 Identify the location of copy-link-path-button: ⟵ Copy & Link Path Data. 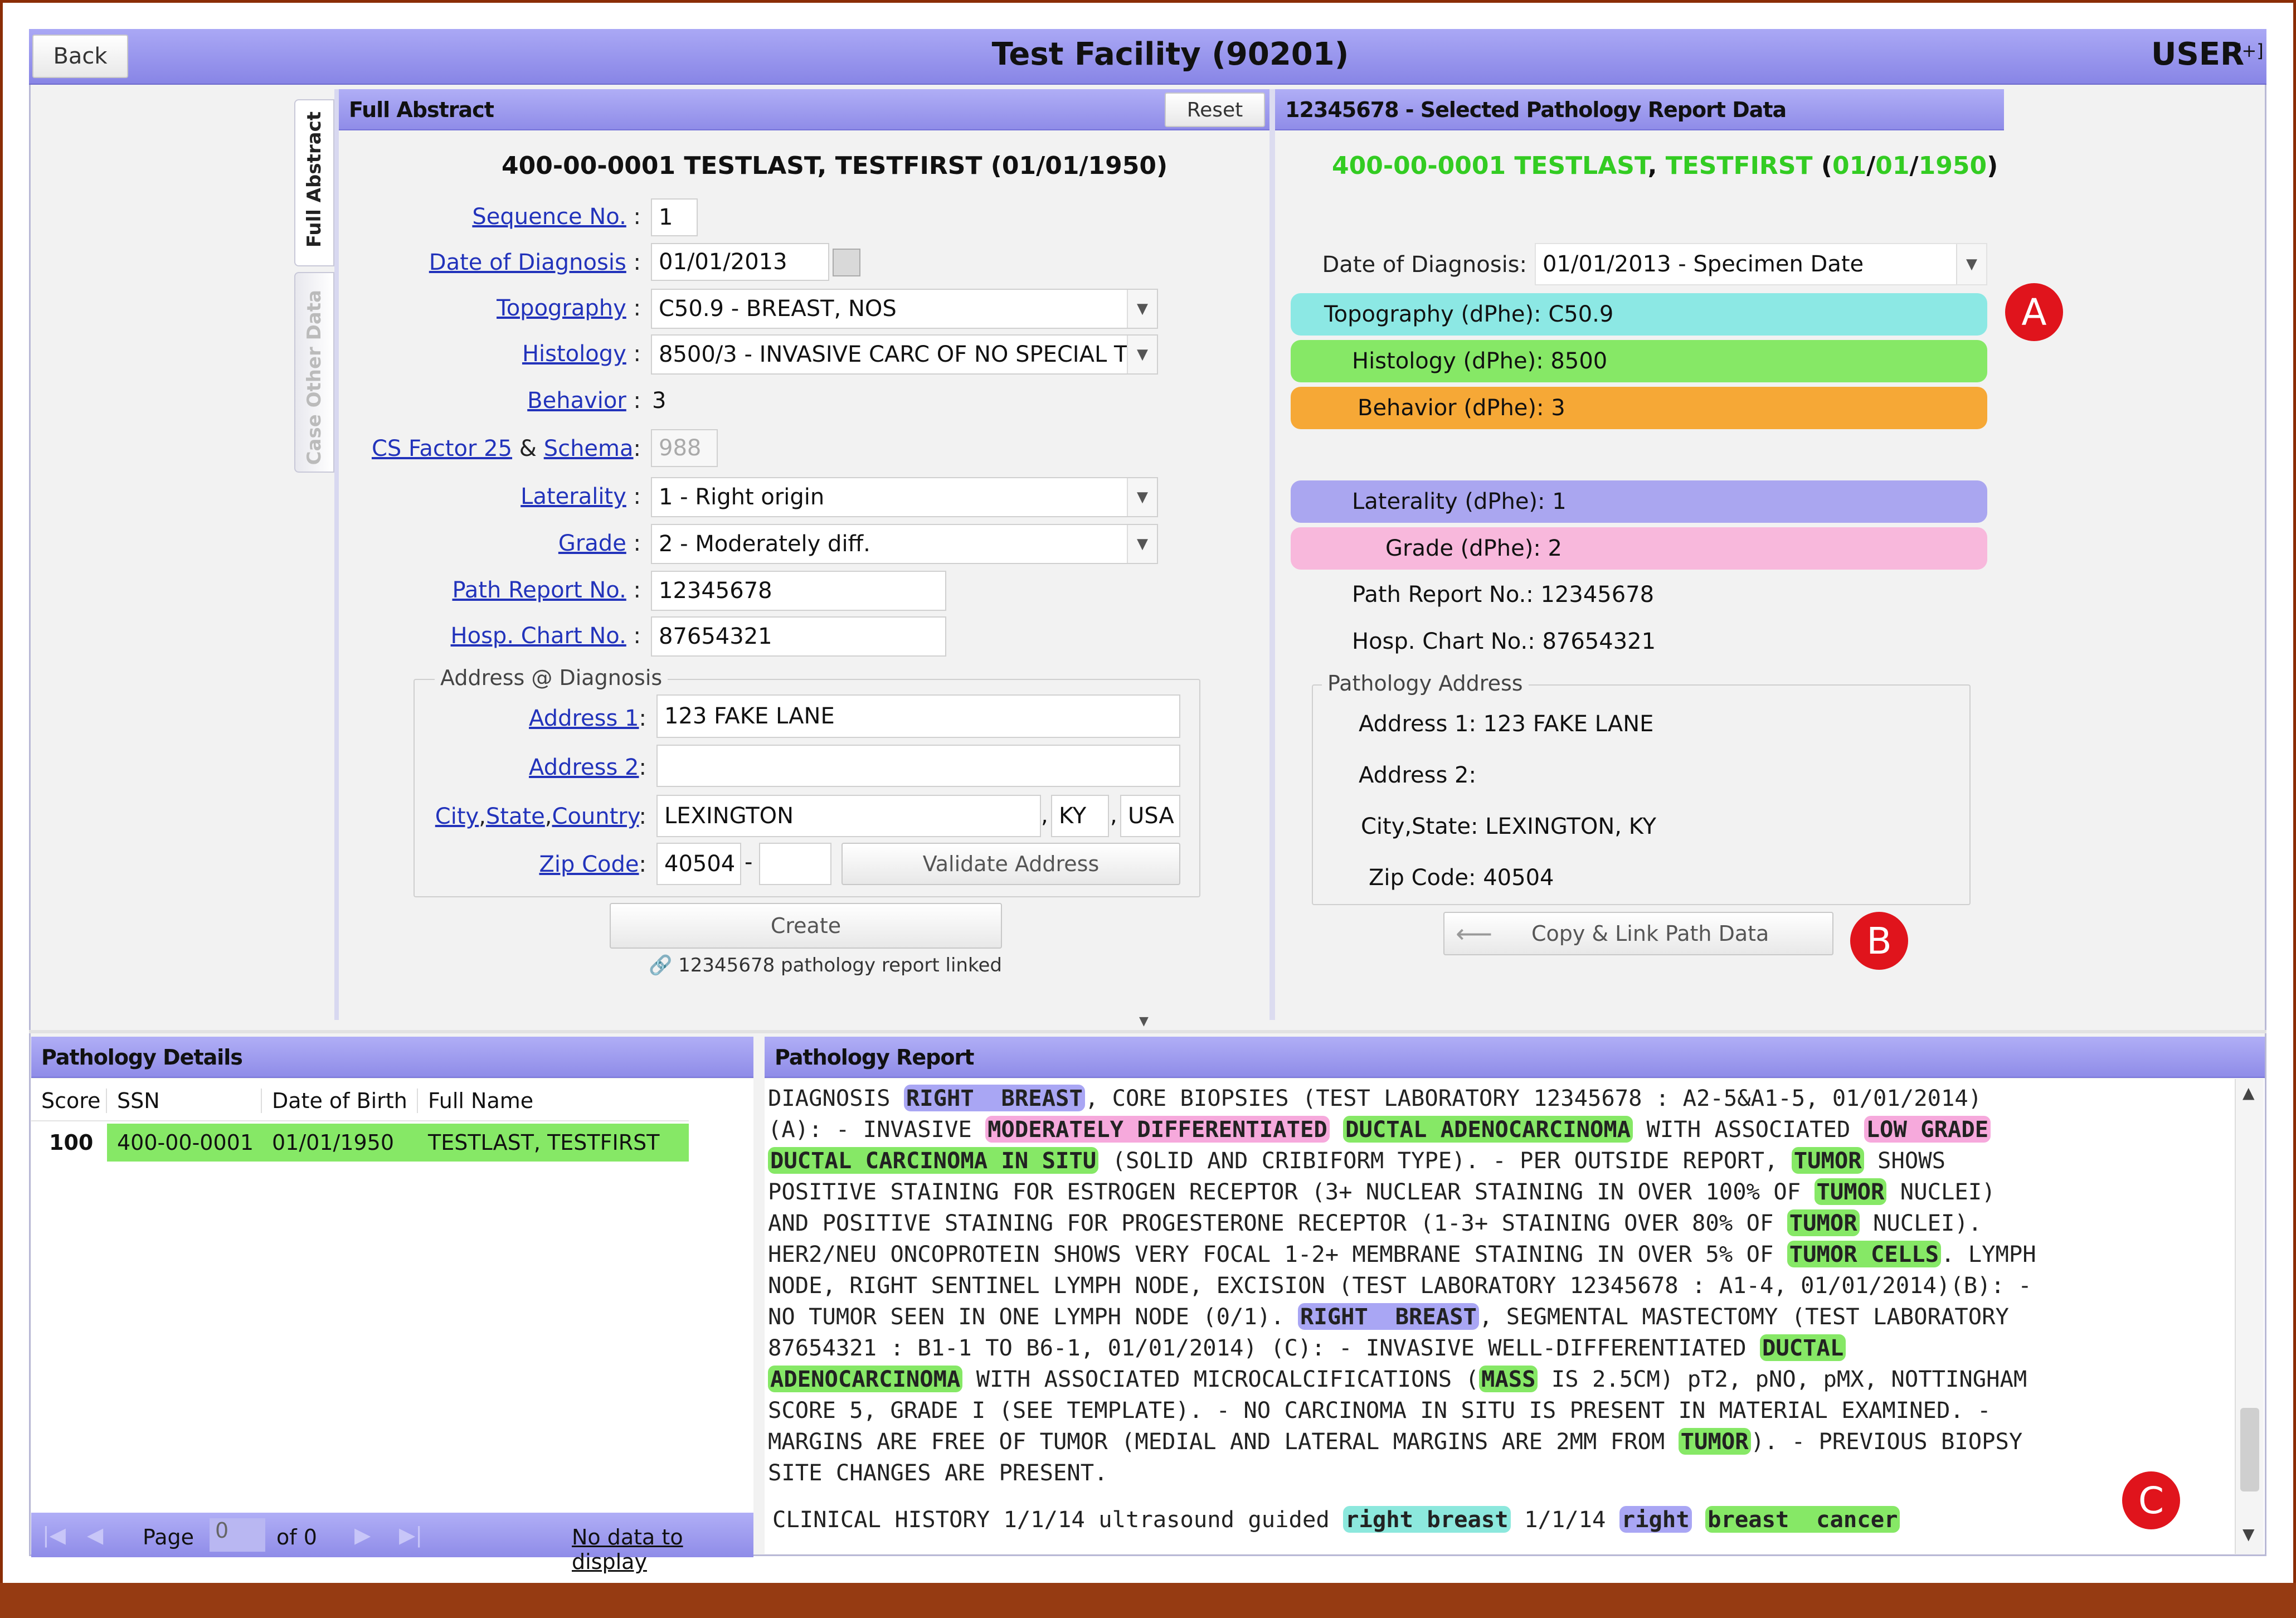
(1638, 933).